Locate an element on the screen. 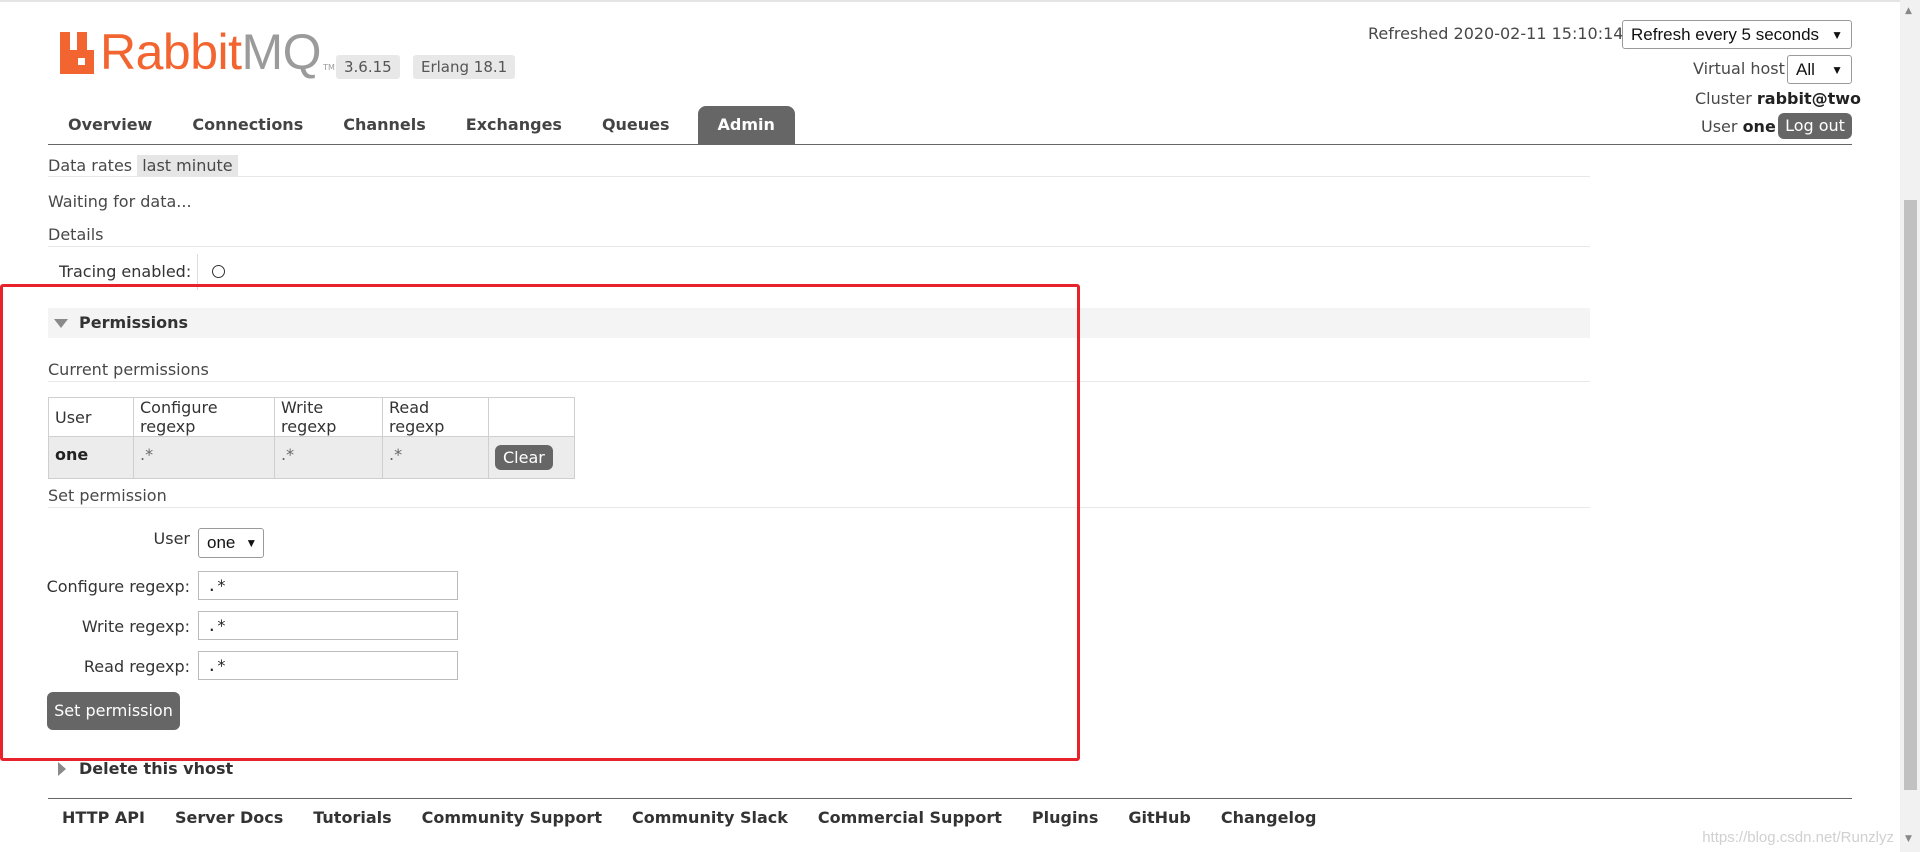 This screenshot has height=852, width=1920. tab-admin: Admin is located at coordinates (746, 125).